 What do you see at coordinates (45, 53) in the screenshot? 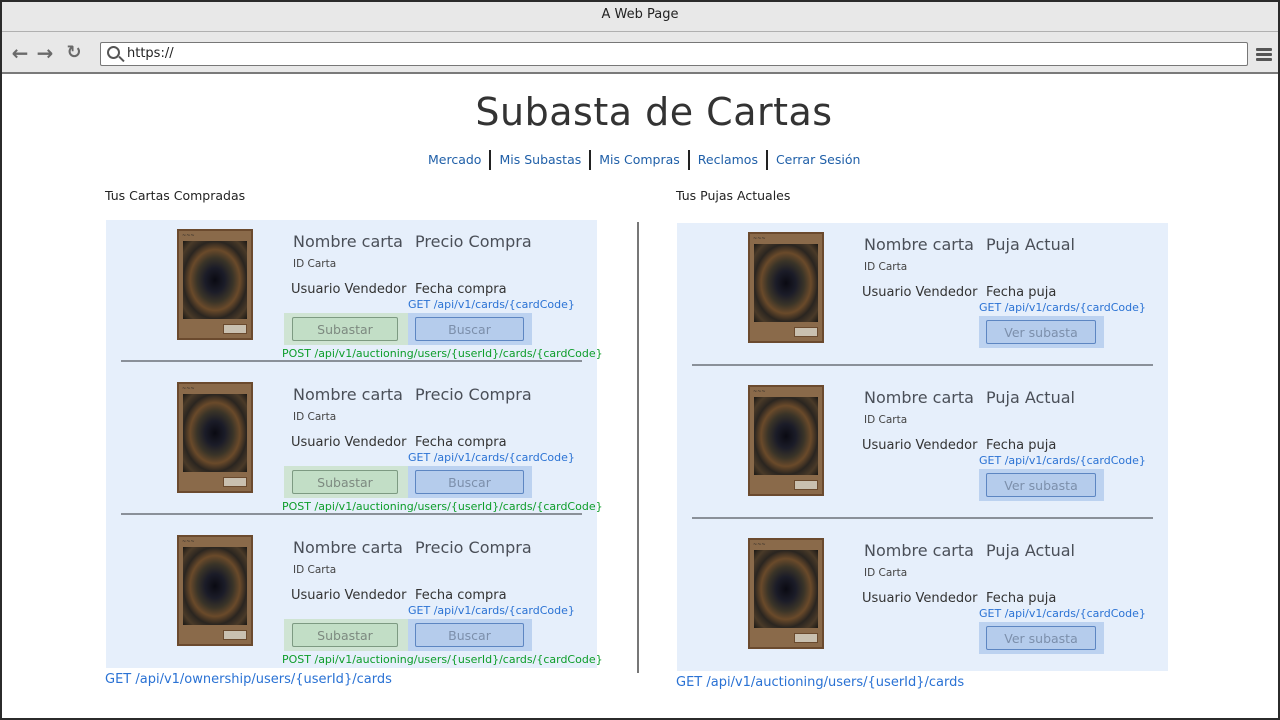
I see `forward-arrow-icon: →` at bounding box center [45, 53].